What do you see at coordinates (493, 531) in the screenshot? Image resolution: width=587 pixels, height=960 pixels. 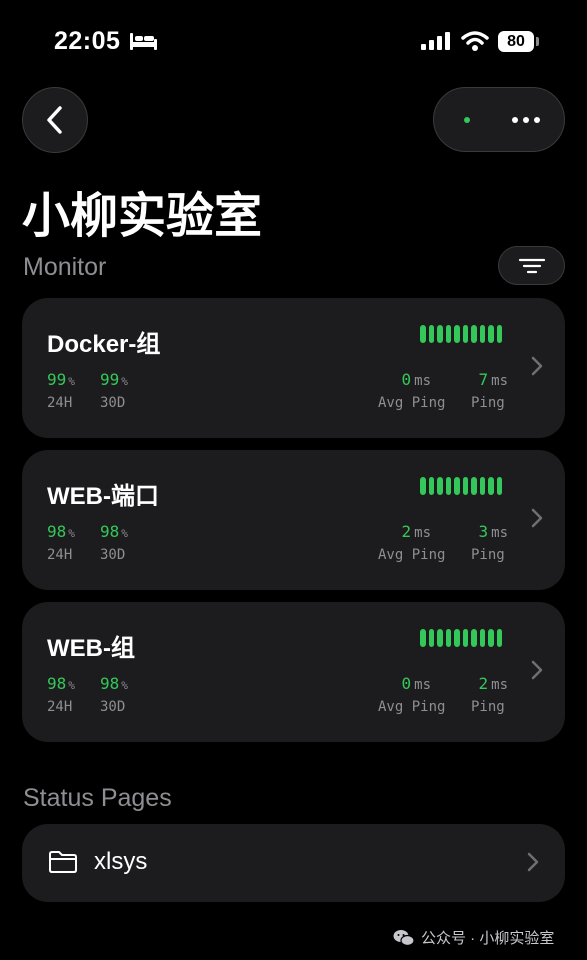 I see `ping-value: 3 ms` at bounding box center [493, 531].